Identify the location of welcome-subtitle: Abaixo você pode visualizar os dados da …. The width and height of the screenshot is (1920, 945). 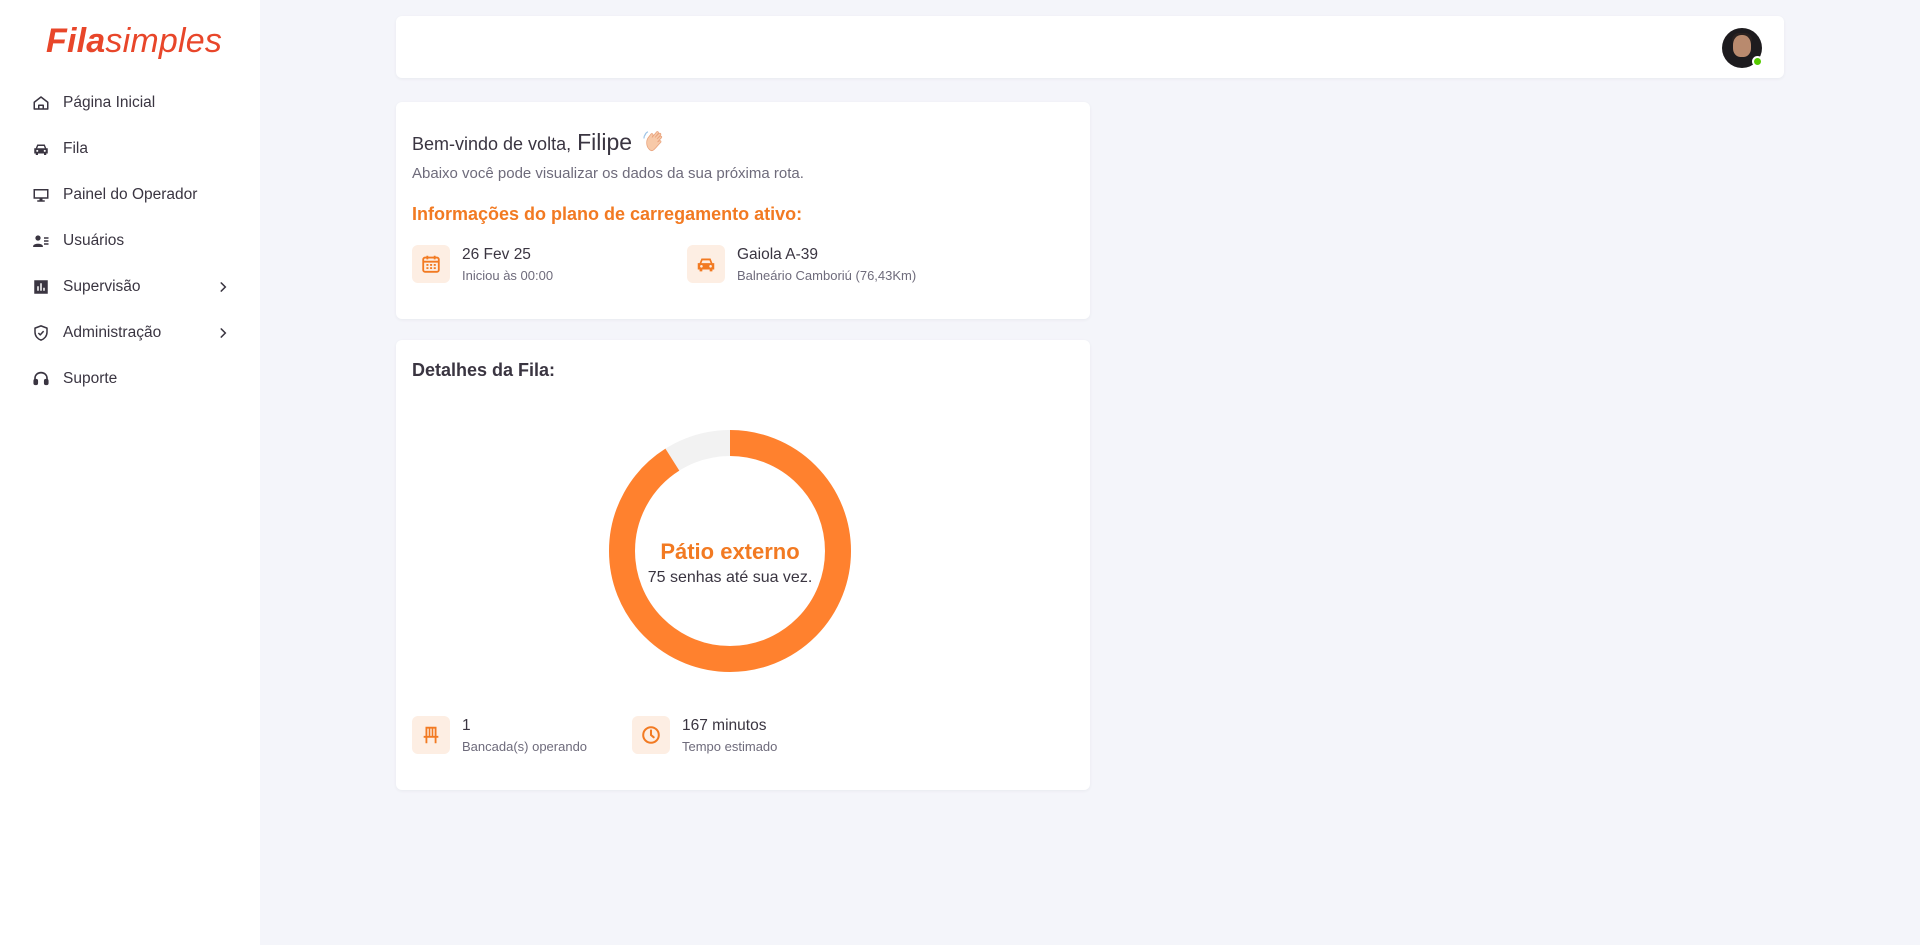
(608, 173).